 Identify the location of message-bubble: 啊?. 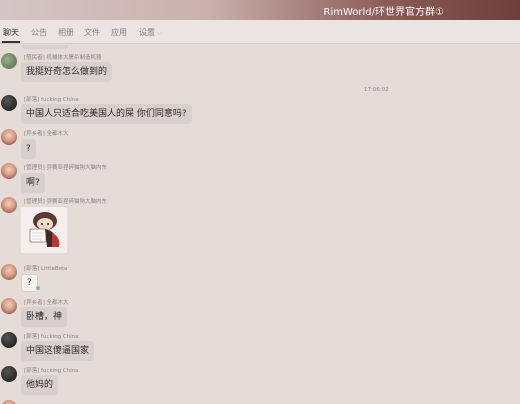
(33, 183).